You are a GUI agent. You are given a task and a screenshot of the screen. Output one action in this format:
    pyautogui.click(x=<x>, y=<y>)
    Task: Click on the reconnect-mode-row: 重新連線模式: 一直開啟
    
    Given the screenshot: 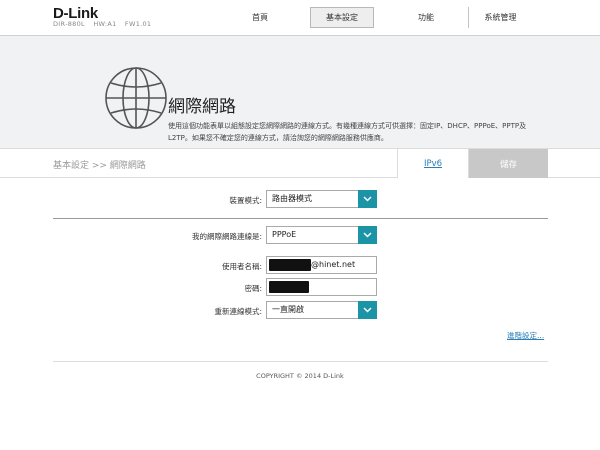 What is the action you would take?
    pyautogui.click(x=300, y=311)
    